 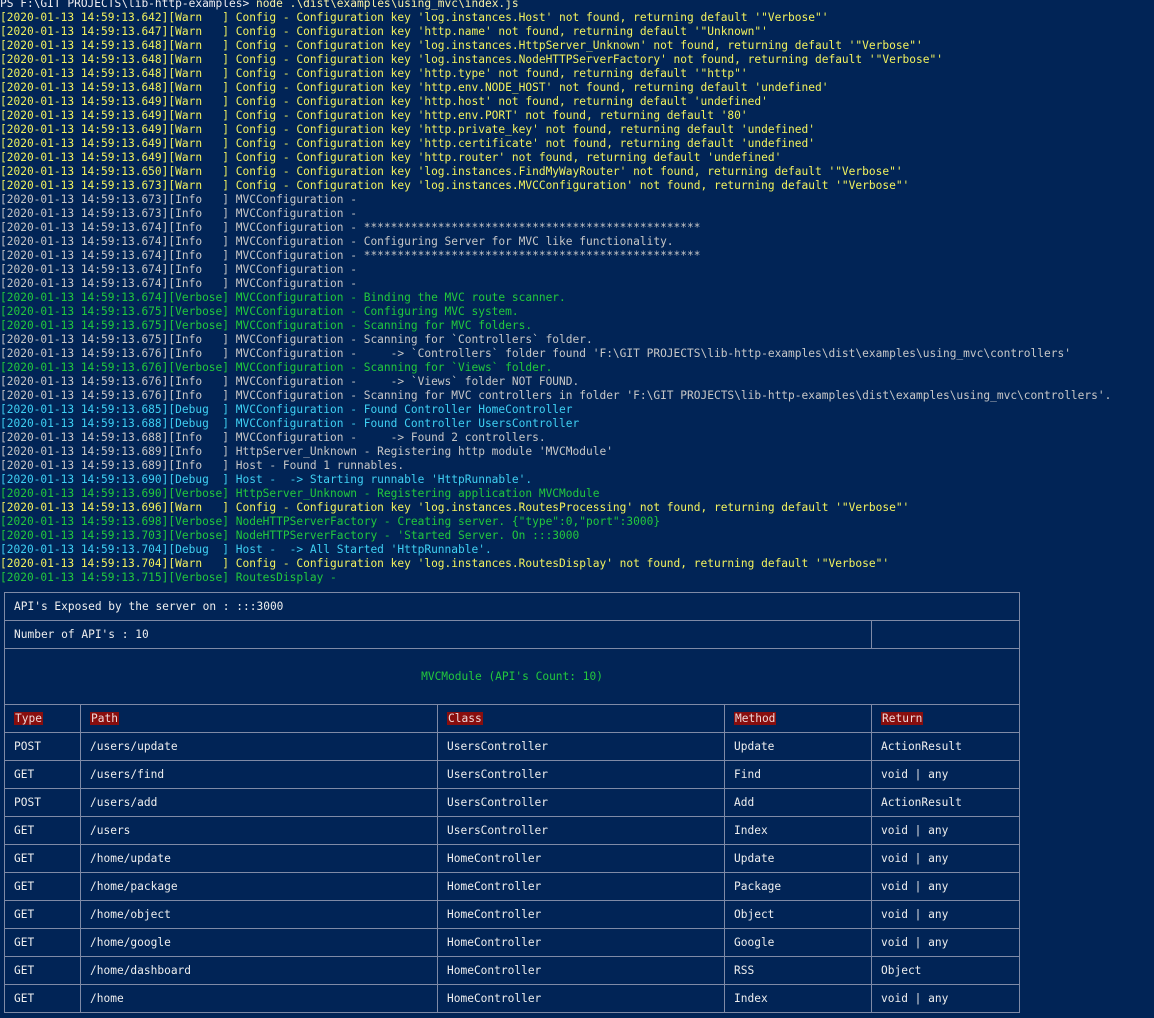 I want to click on column-header-class: Class, so click(x=581, y=718).